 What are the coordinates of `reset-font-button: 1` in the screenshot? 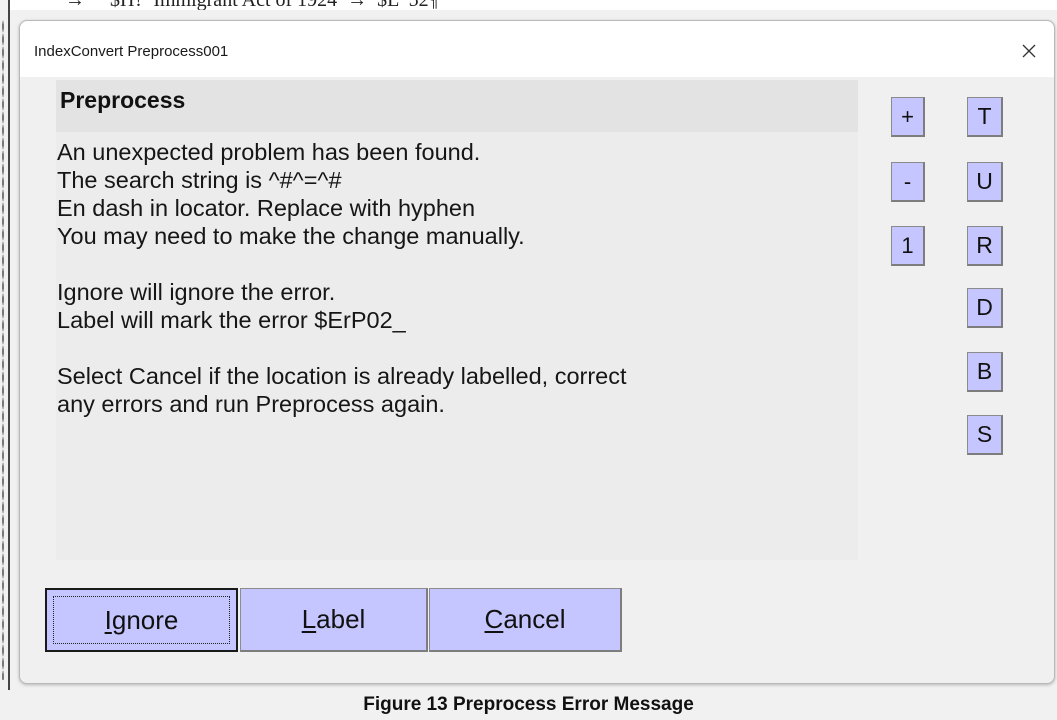 It's located at (908, 246).